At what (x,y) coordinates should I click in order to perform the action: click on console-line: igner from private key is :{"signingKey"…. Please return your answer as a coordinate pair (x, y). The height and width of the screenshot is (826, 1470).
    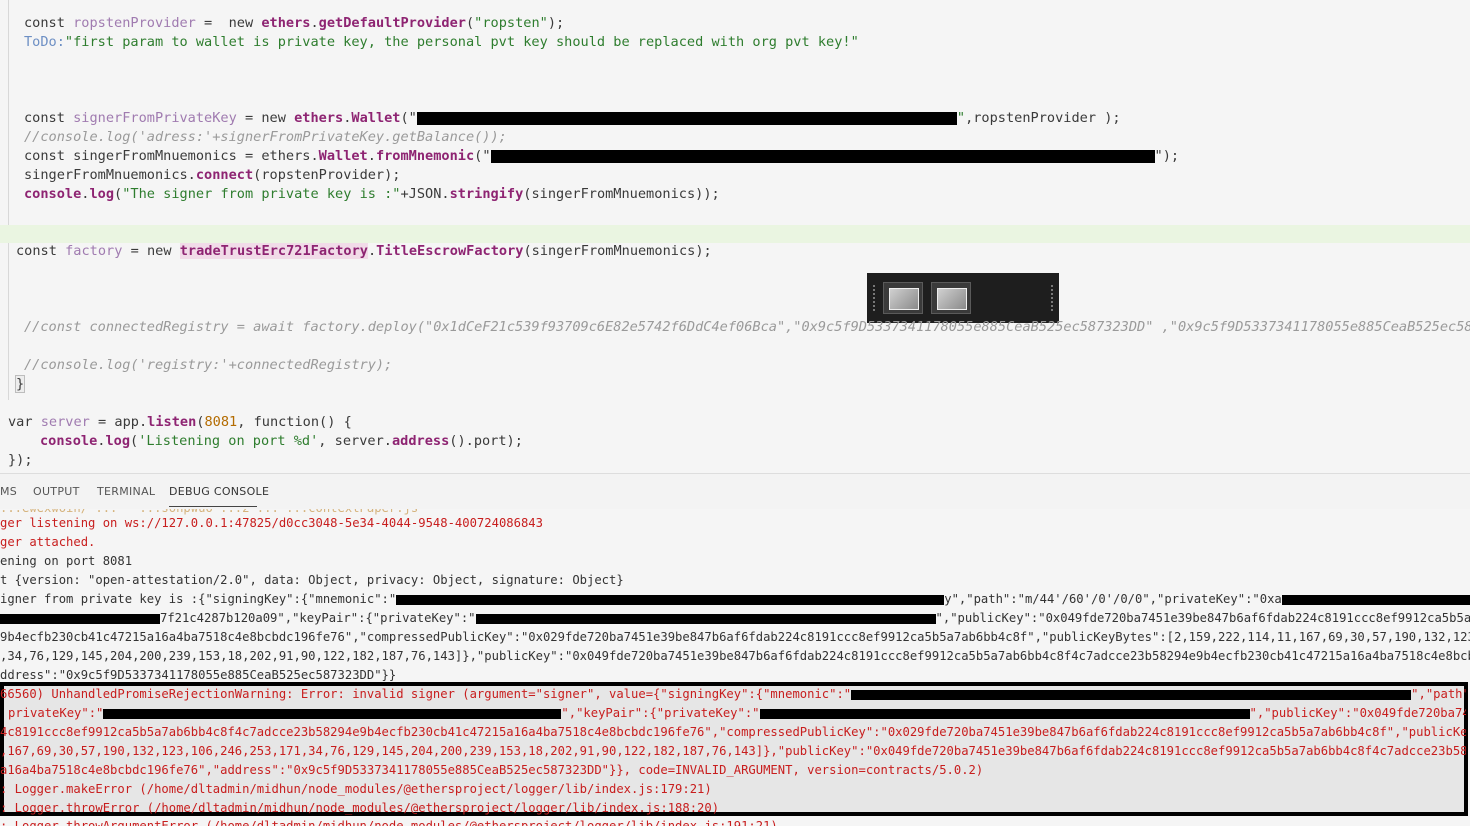
    Looking at the image, I should click on (735, 599).